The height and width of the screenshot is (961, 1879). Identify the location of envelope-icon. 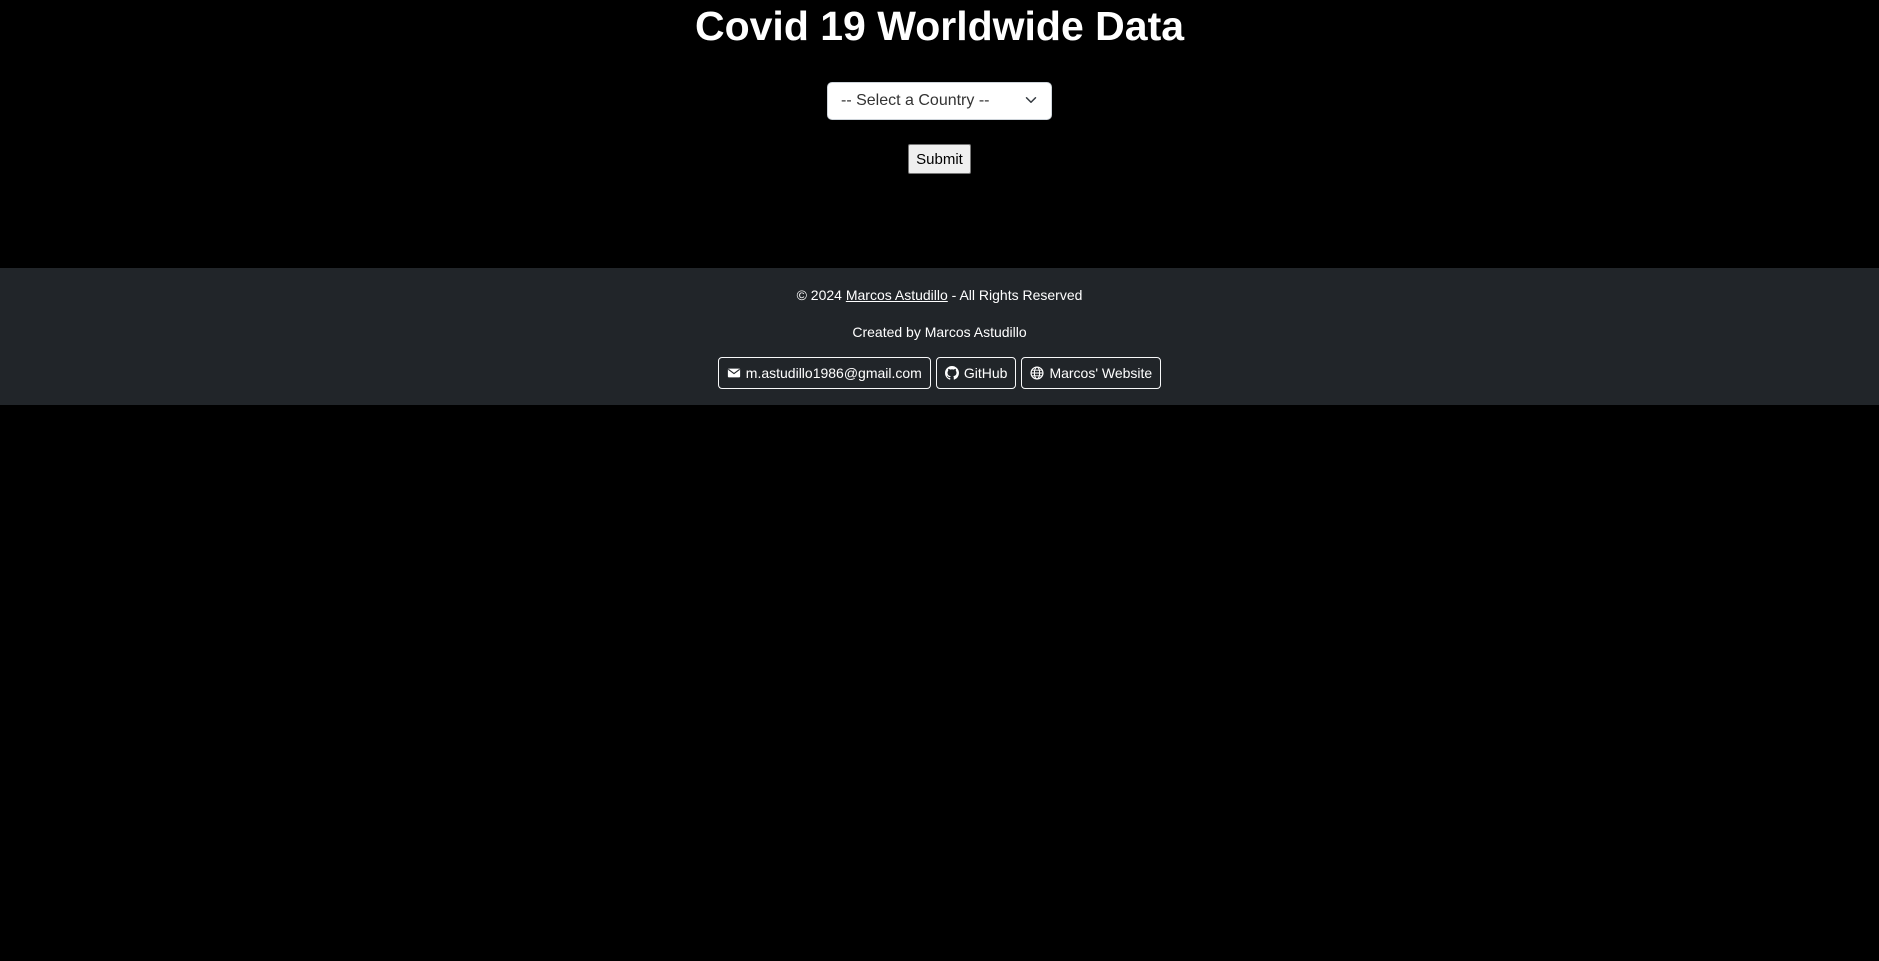
(733, 373).